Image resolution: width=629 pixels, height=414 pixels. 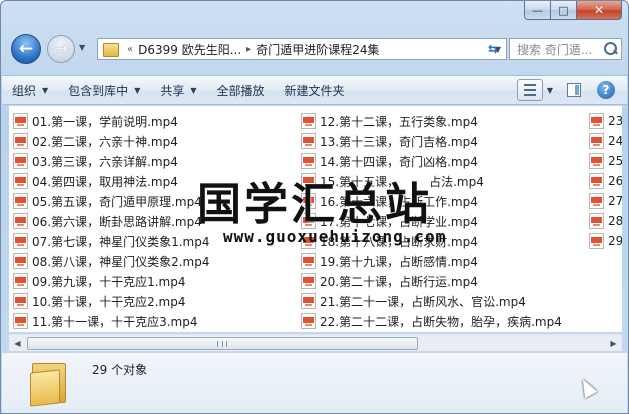 What do you see at coordinates (564, 10) in the screenshot?
I see `maximize-button: □` at bounding box center [564, 10].